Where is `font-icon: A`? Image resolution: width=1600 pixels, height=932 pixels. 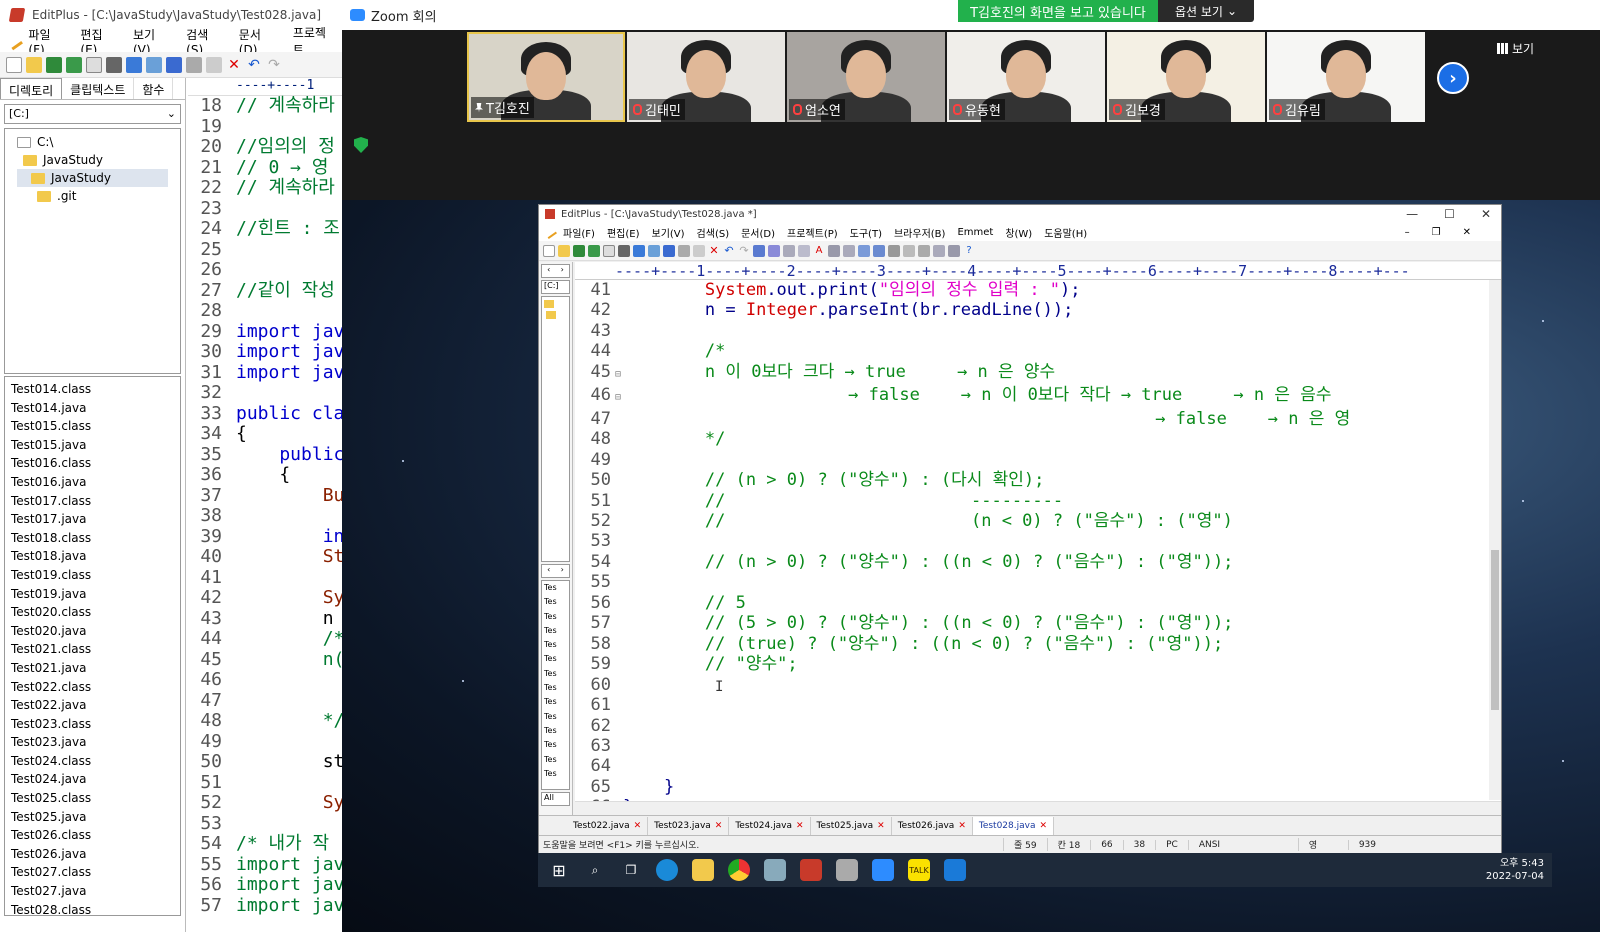
font-icon: A is located at coordinates (819, 251).